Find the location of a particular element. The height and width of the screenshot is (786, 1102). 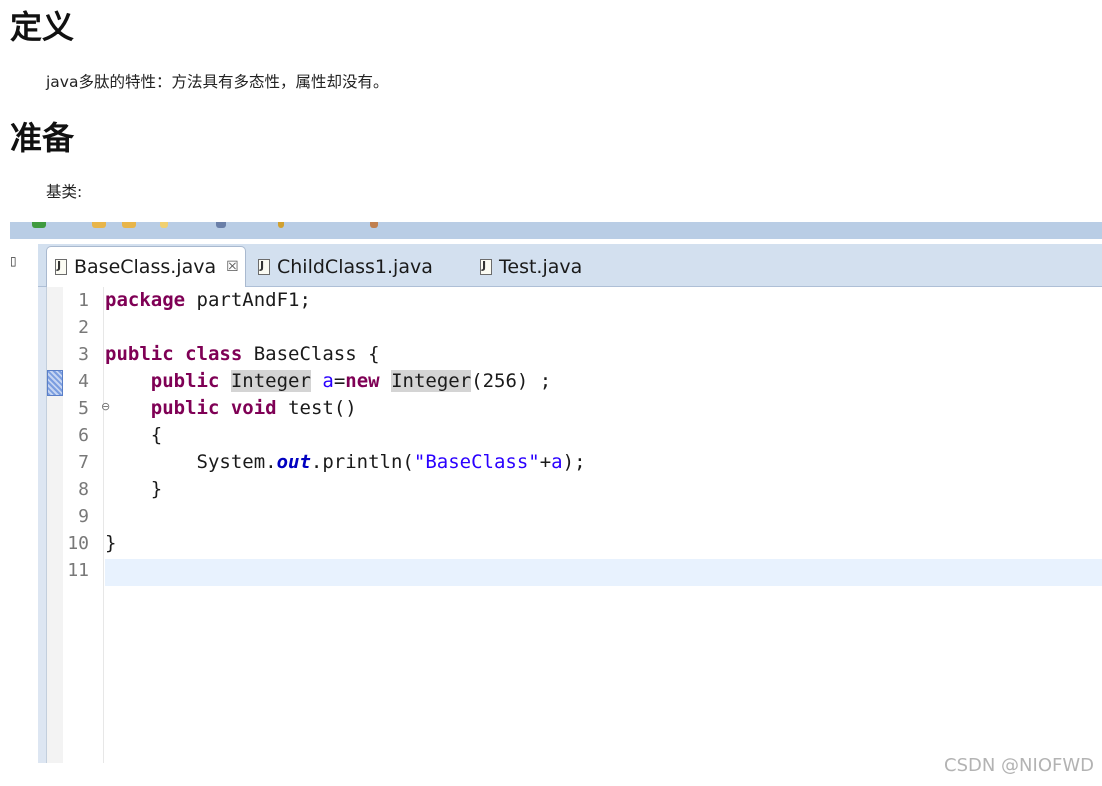

dialog-icon is located at coordinates (221, 225).